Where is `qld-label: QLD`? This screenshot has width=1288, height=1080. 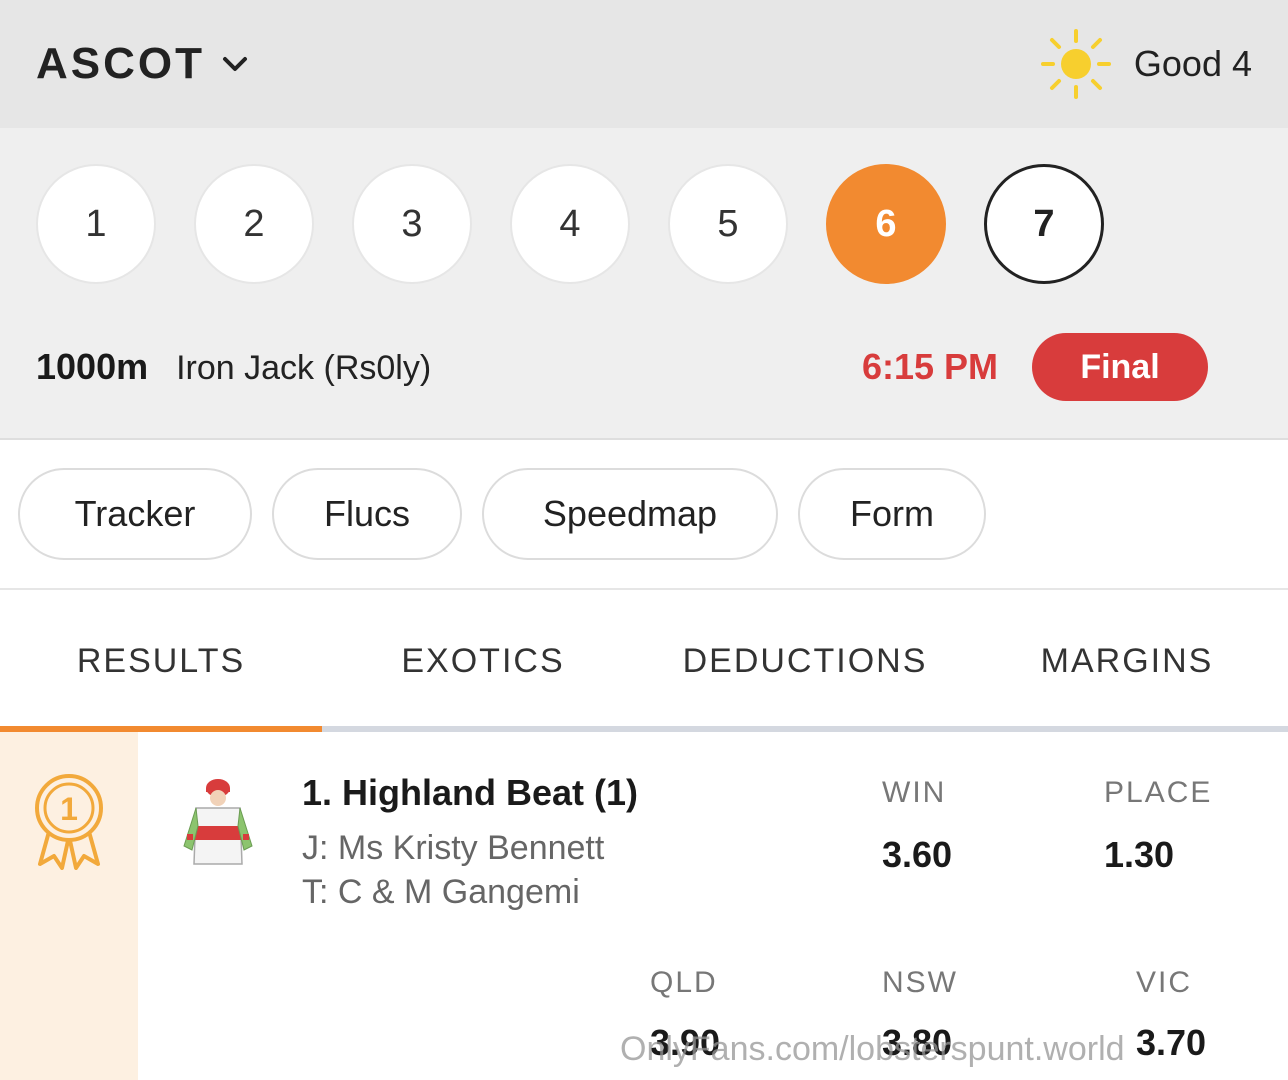 qld-label: QLD is located at coordinates (684, 982).